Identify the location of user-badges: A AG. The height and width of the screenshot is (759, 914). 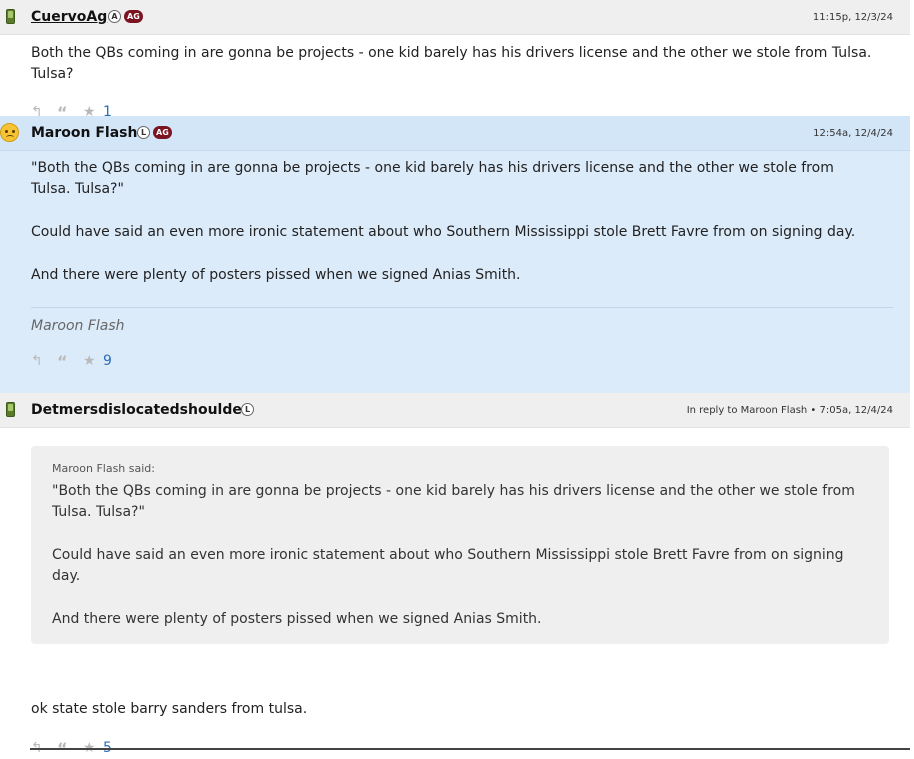
(125, 16).